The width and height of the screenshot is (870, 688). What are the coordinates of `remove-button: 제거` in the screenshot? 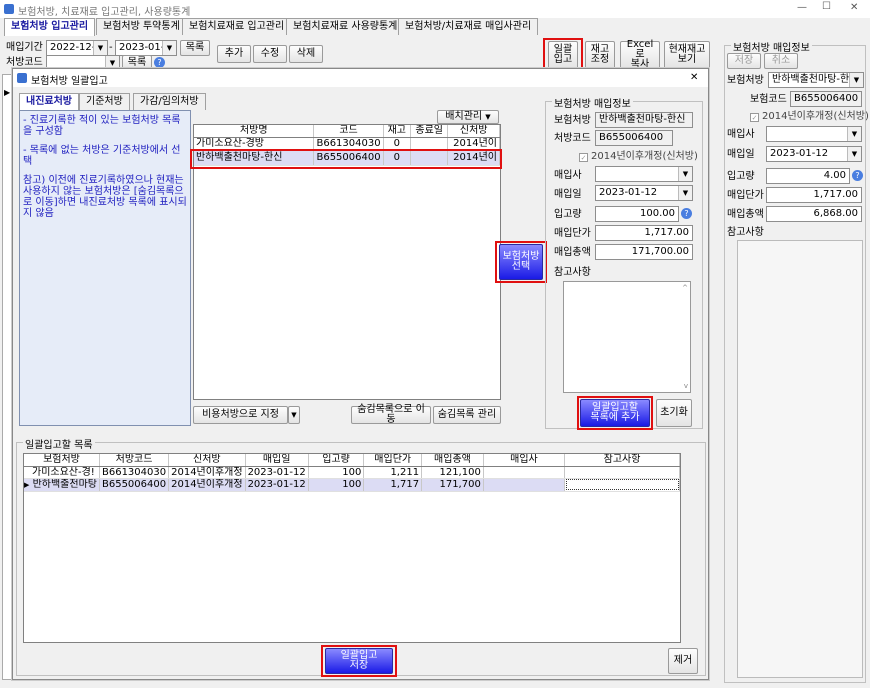 It's located at (683, 661).